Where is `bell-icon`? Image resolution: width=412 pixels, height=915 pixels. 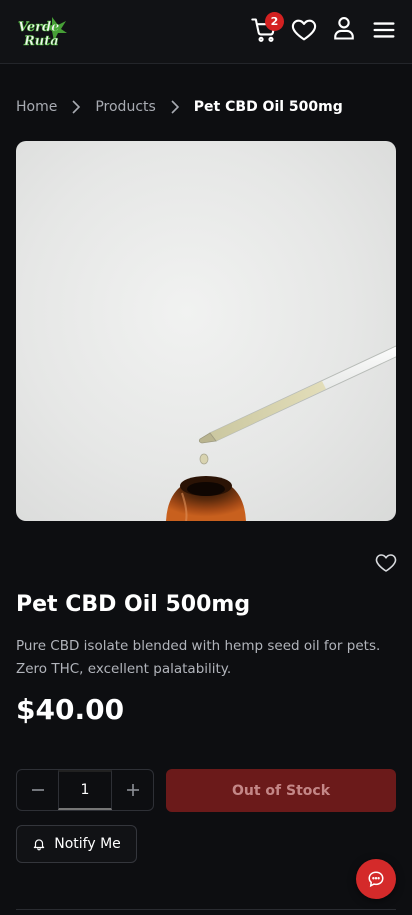
bell-icon is located at coordinates (39, 845).